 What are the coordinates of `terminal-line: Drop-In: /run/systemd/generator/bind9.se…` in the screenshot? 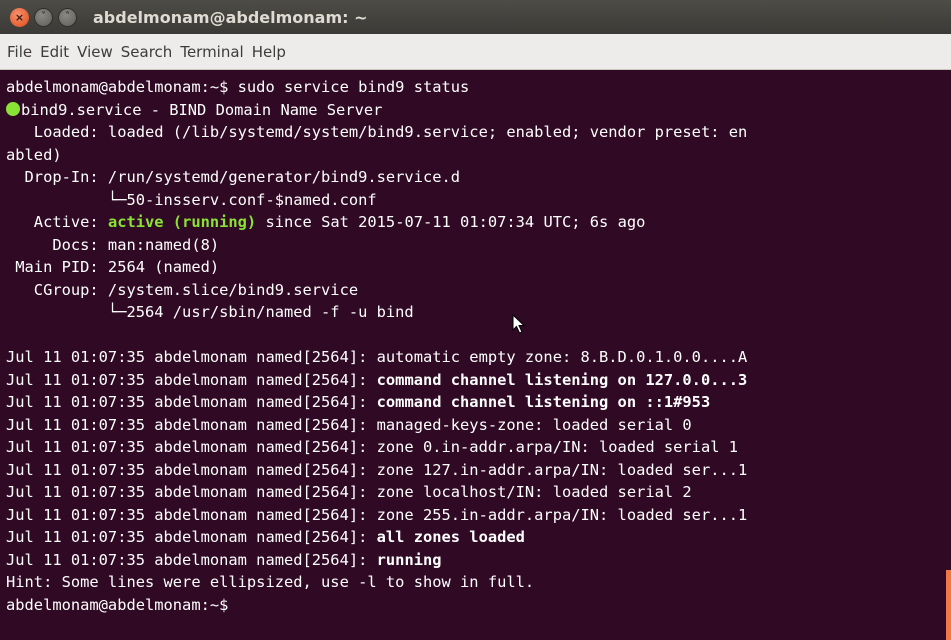 It's located at (376, 177).